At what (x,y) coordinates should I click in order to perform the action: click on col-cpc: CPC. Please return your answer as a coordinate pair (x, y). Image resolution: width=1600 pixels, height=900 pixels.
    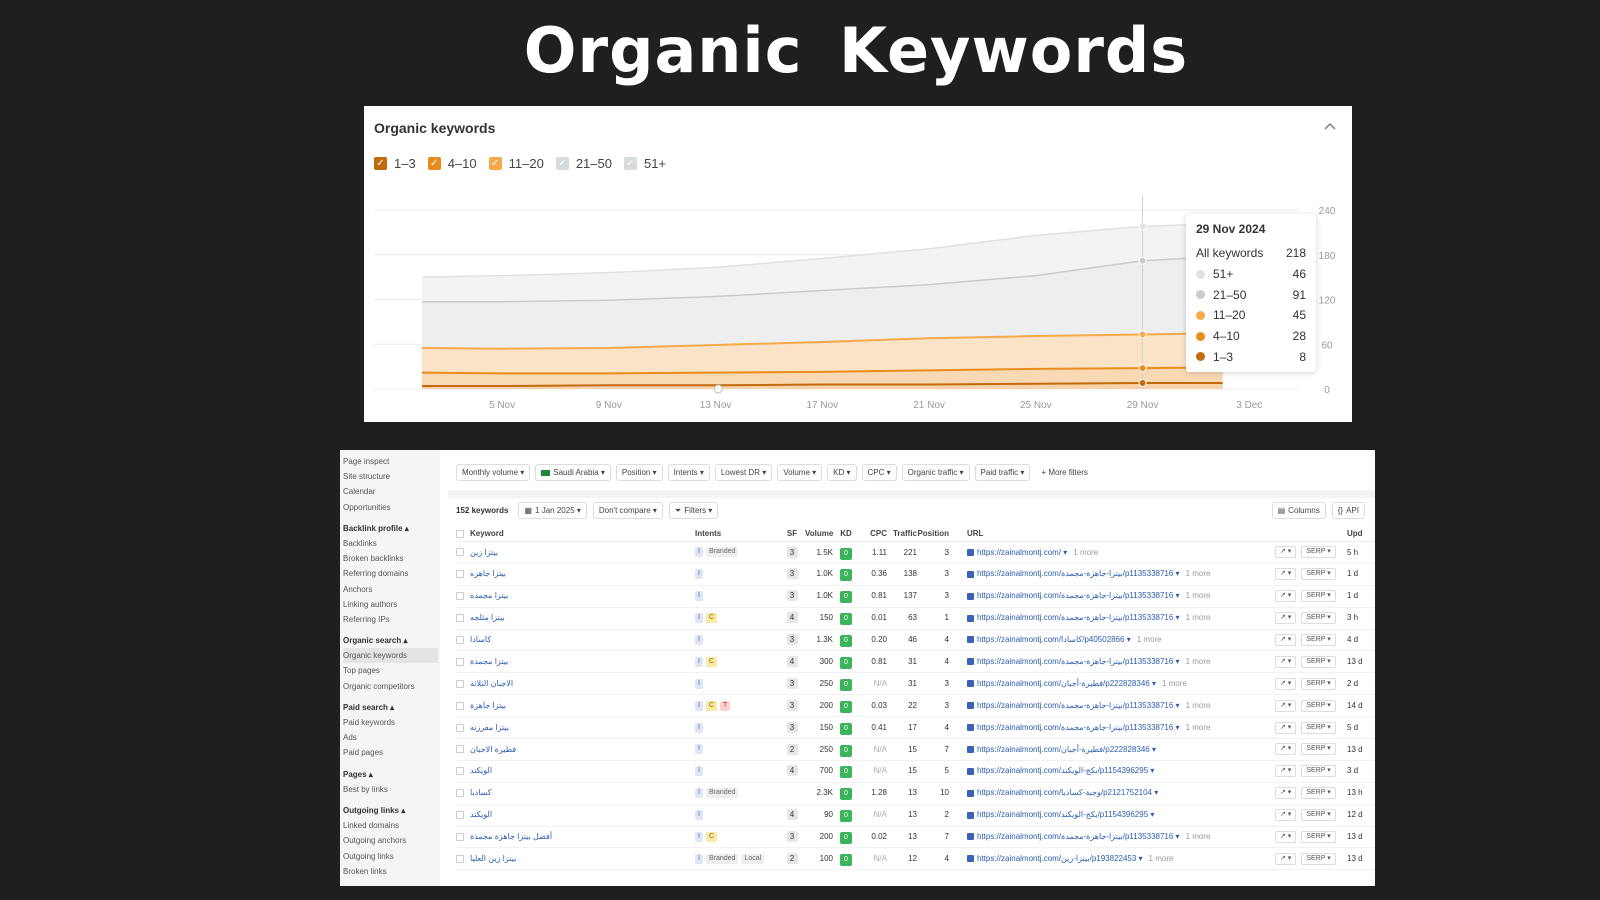
    Looking at the image, I should click on (872, 533).